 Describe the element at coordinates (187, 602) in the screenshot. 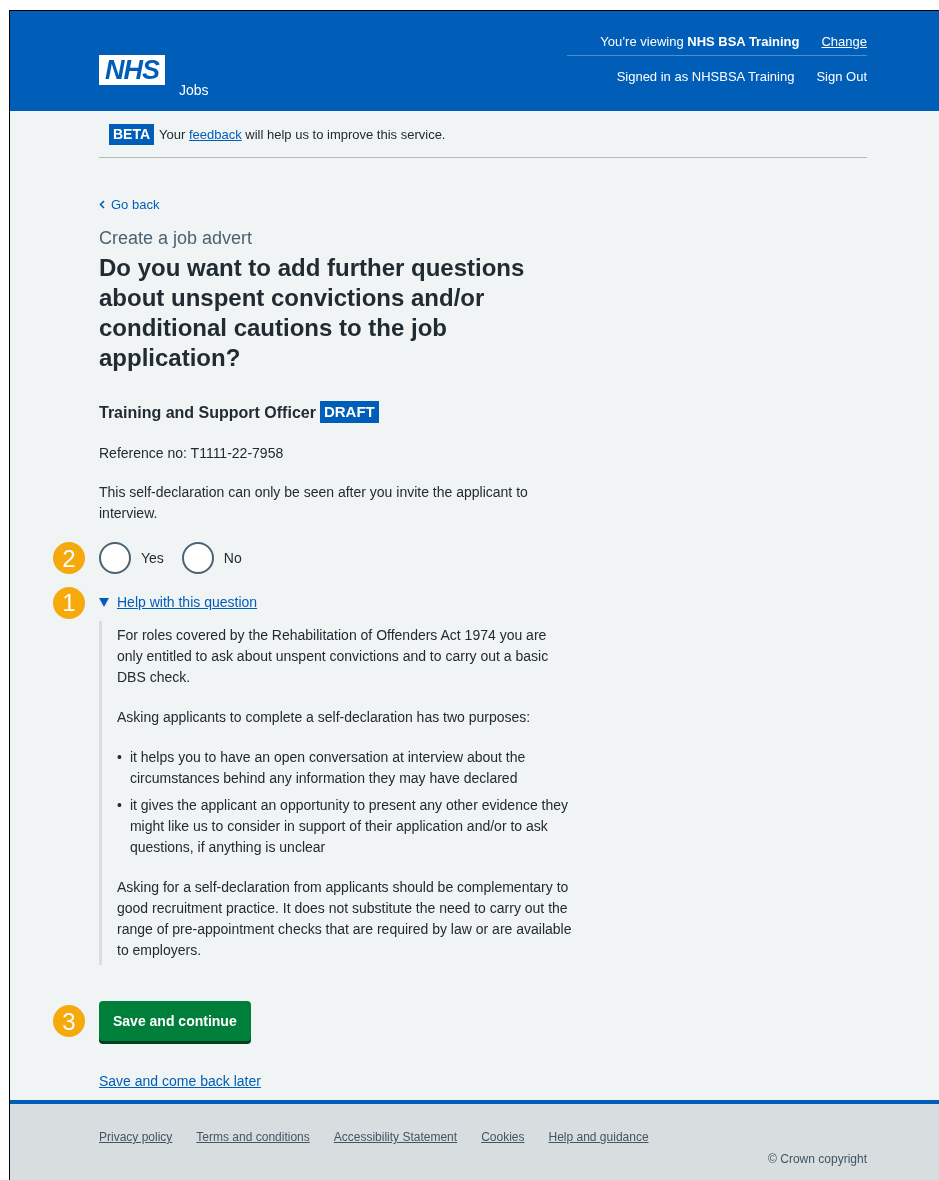

I see `details-summary-link: Help with this question` at that location.